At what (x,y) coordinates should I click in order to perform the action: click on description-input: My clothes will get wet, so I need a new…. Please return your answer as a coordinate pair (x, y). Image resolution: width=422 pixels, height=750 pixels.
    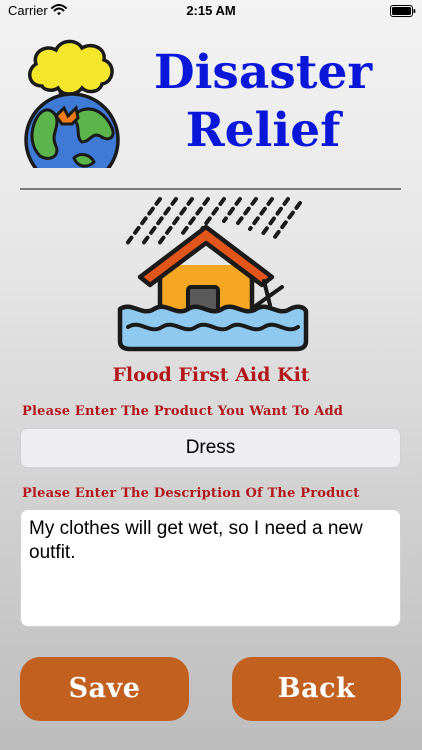
    Looking at the image, I should click on (210, 568).